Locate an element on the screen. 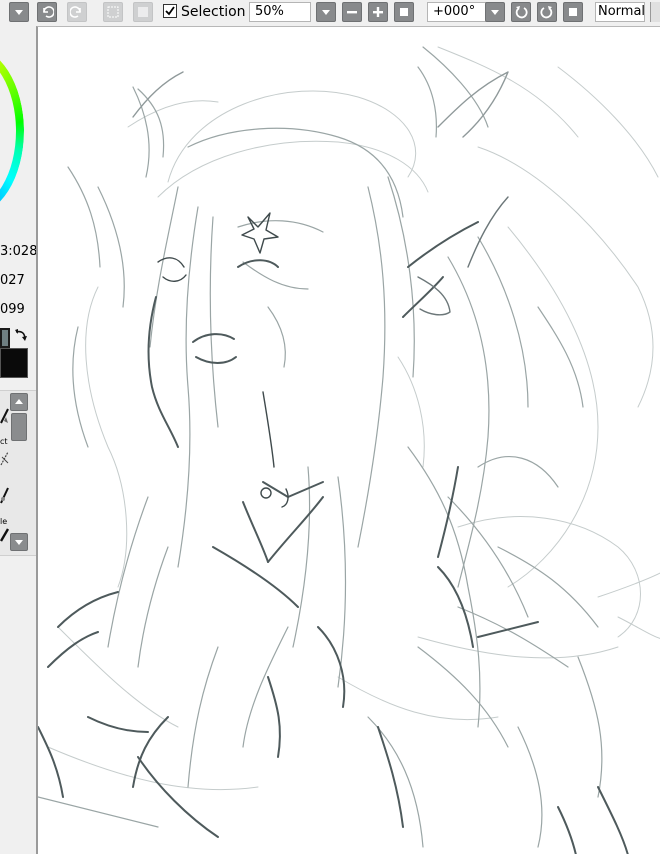  tool-list: ct le is located at coordinates (18, 473).